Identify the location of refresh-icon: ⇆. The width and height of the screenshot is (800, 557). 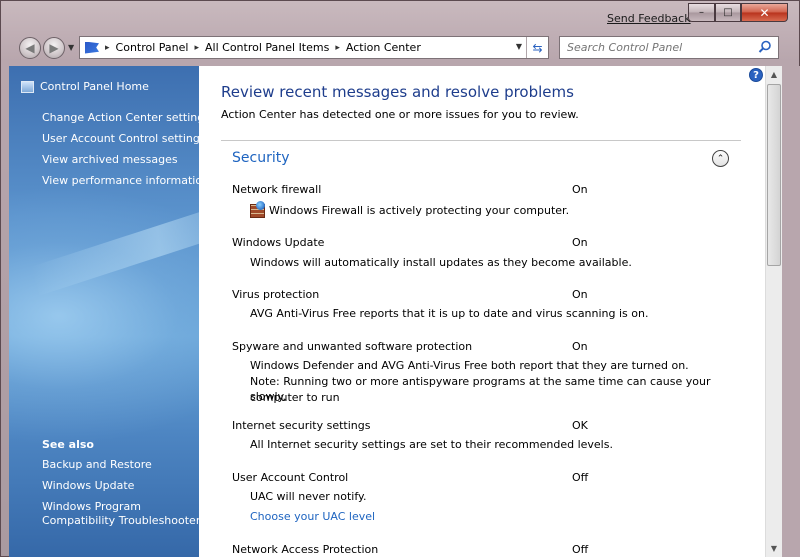
(537, 47).